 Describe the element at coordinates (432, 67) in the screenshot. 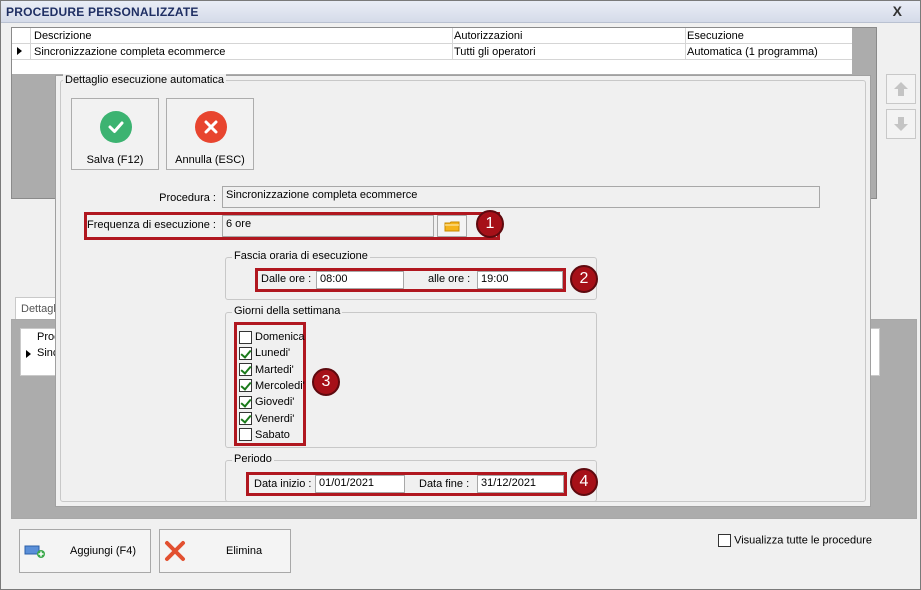

I see `empty-row` at that location.